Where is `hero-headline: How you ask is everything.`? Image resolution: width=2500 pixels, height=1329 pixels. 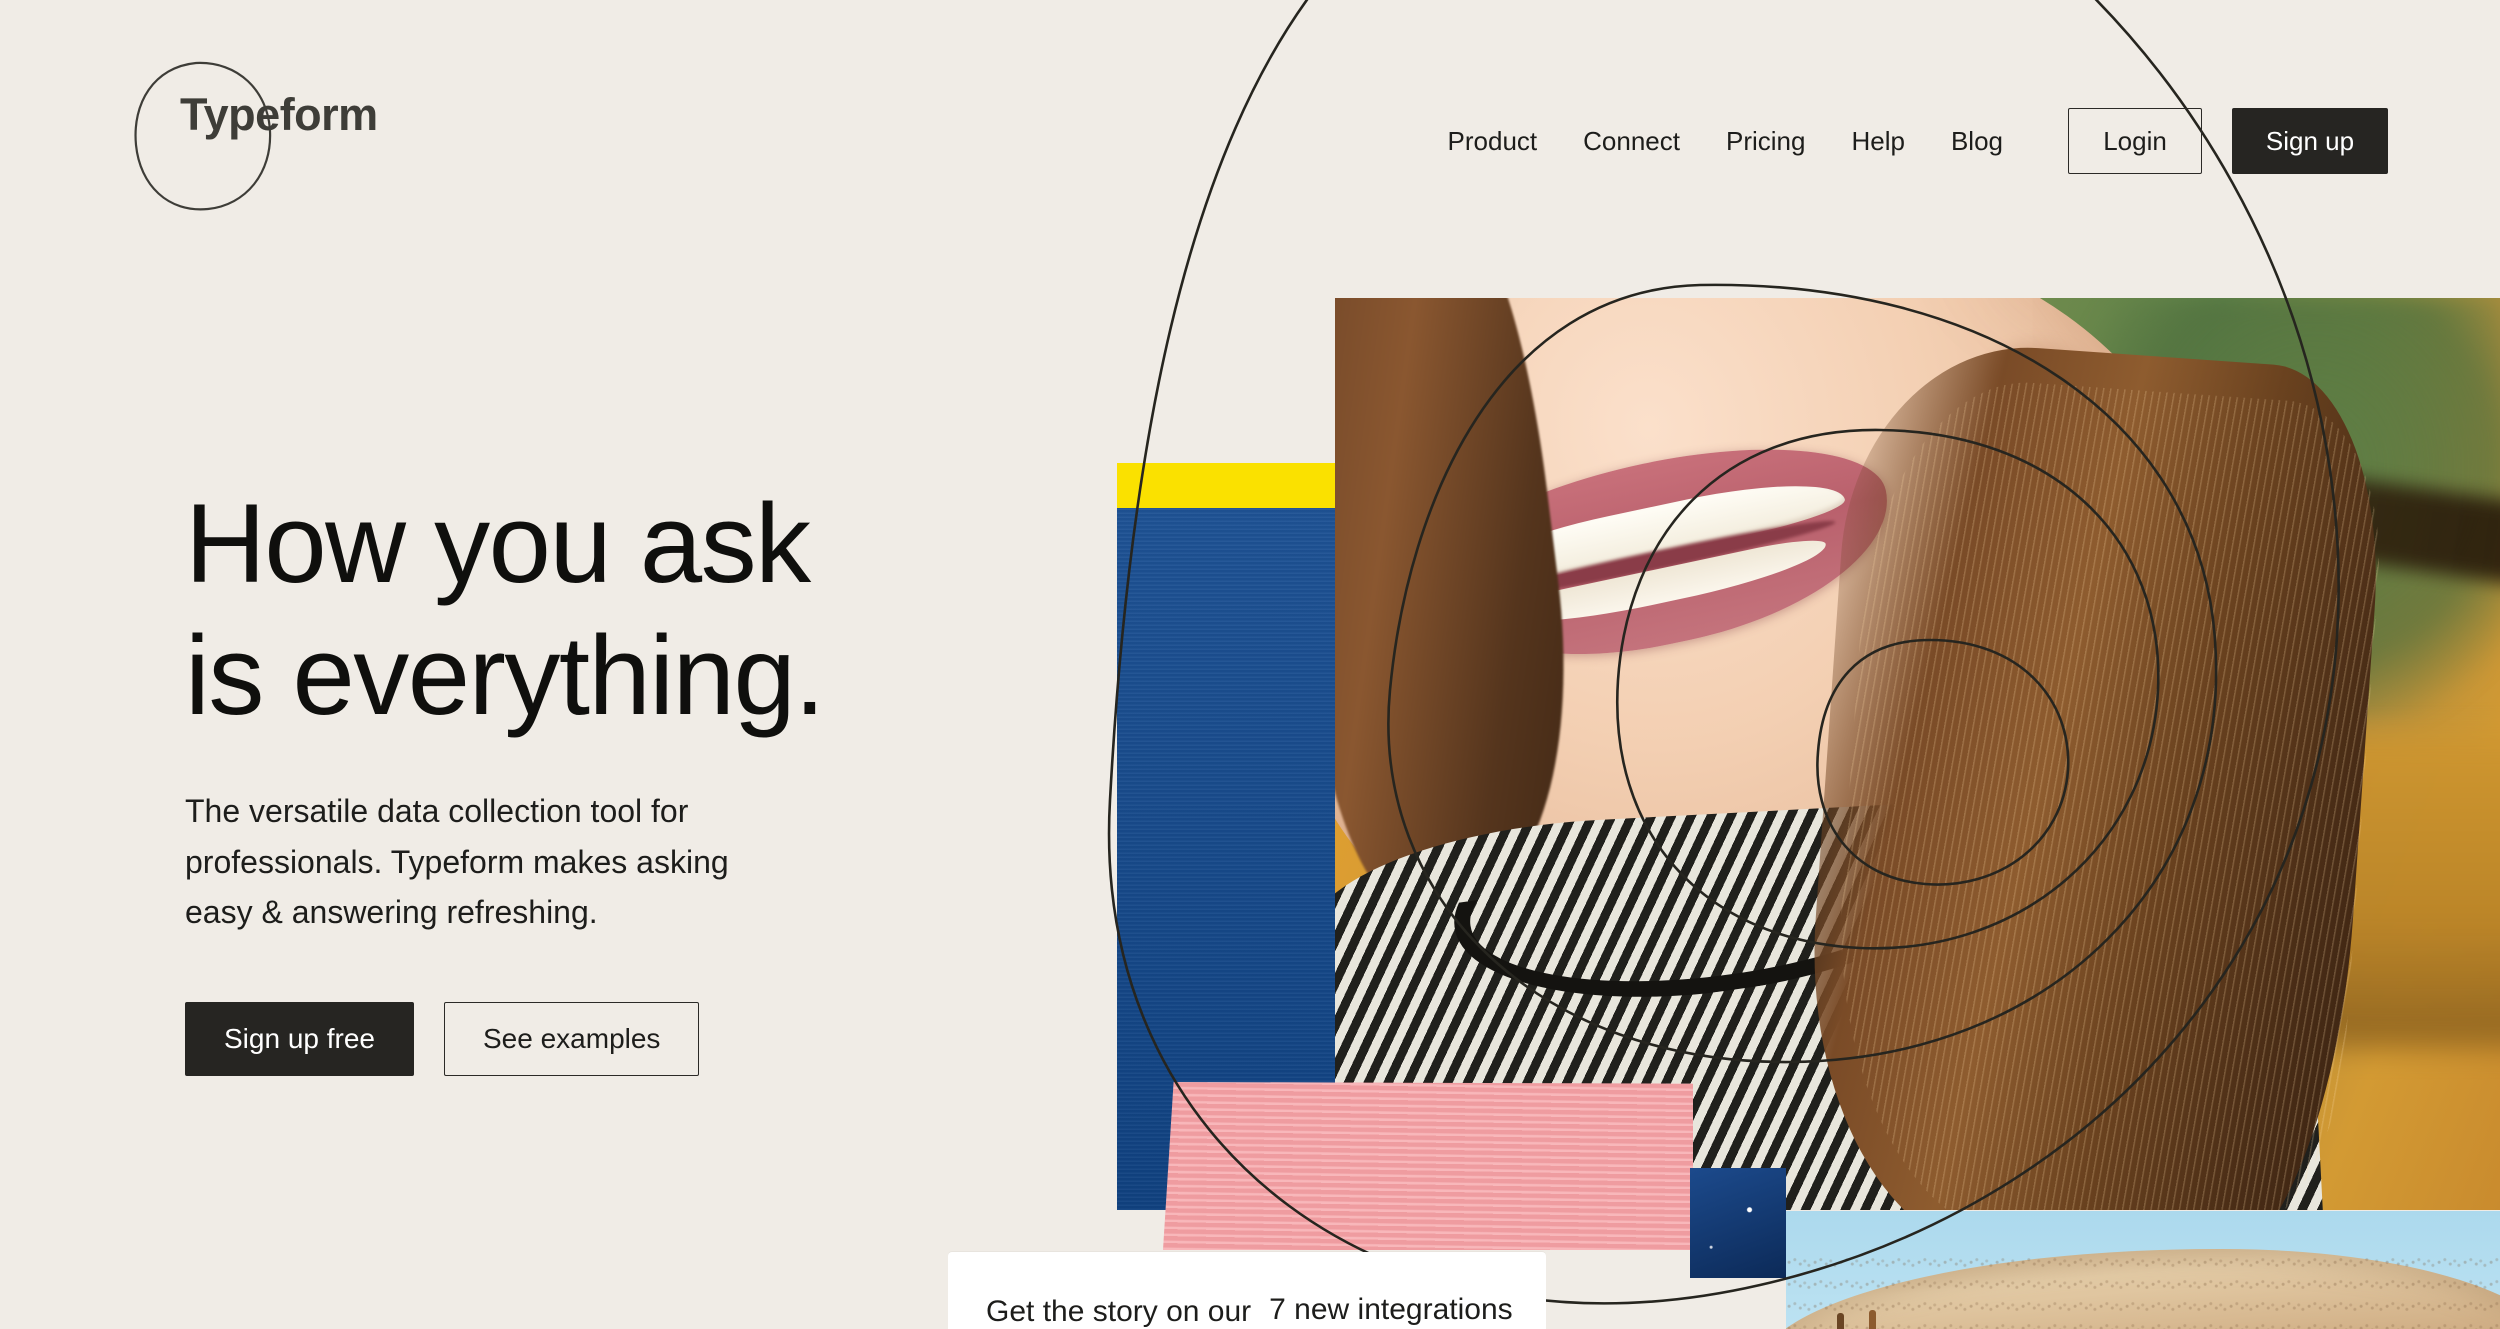
hero-headline: How you ask is everything. is located at coordinates (505, 610).